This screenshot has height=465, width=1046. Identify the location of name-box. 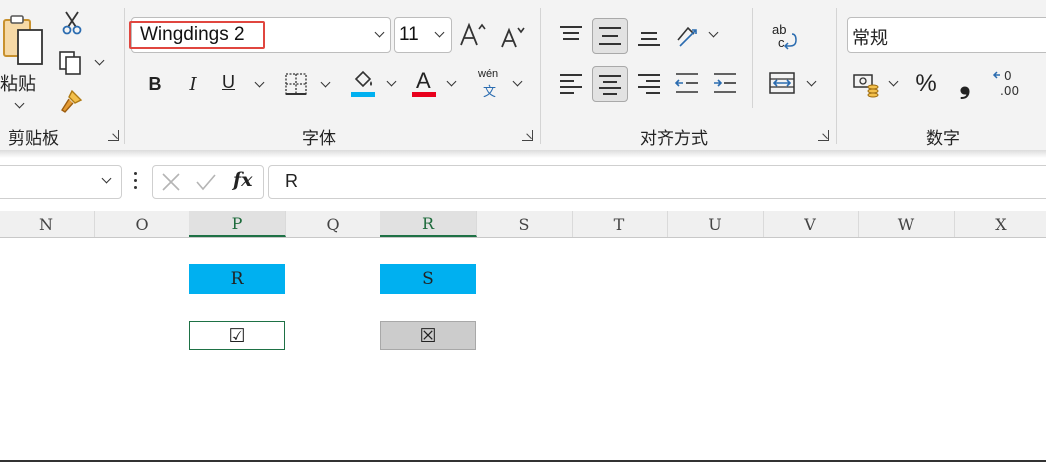
(61, 182).